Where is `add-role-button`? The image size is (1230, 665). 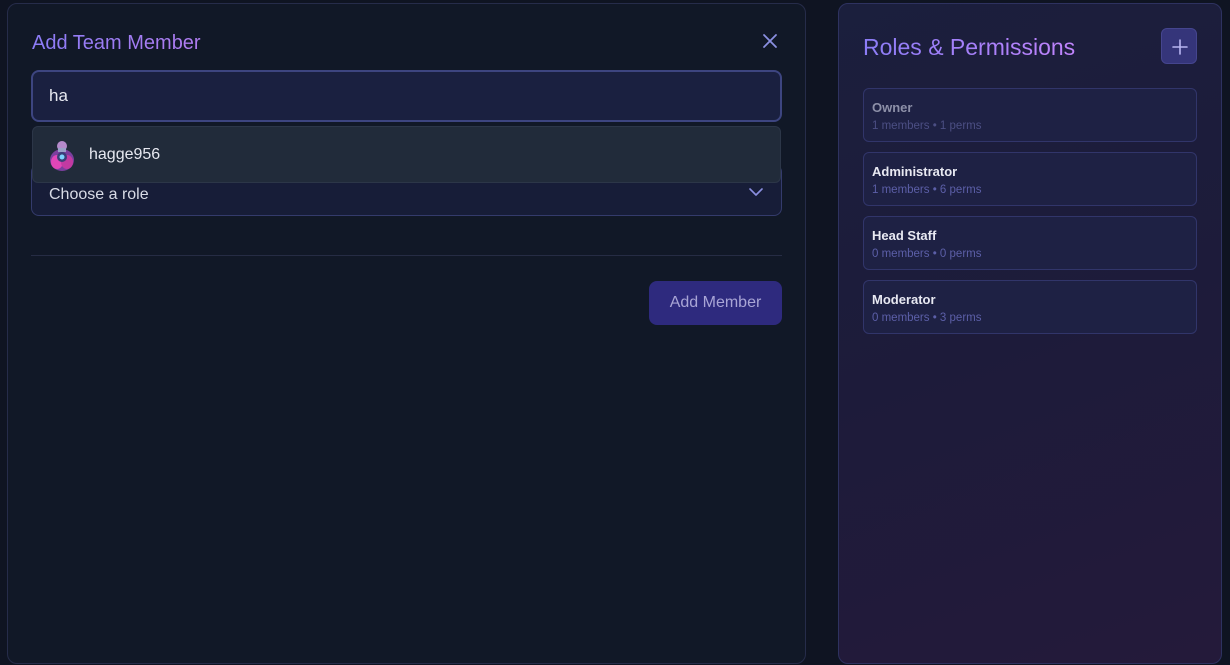 add-role-button is located at coordinates (1179, 46).